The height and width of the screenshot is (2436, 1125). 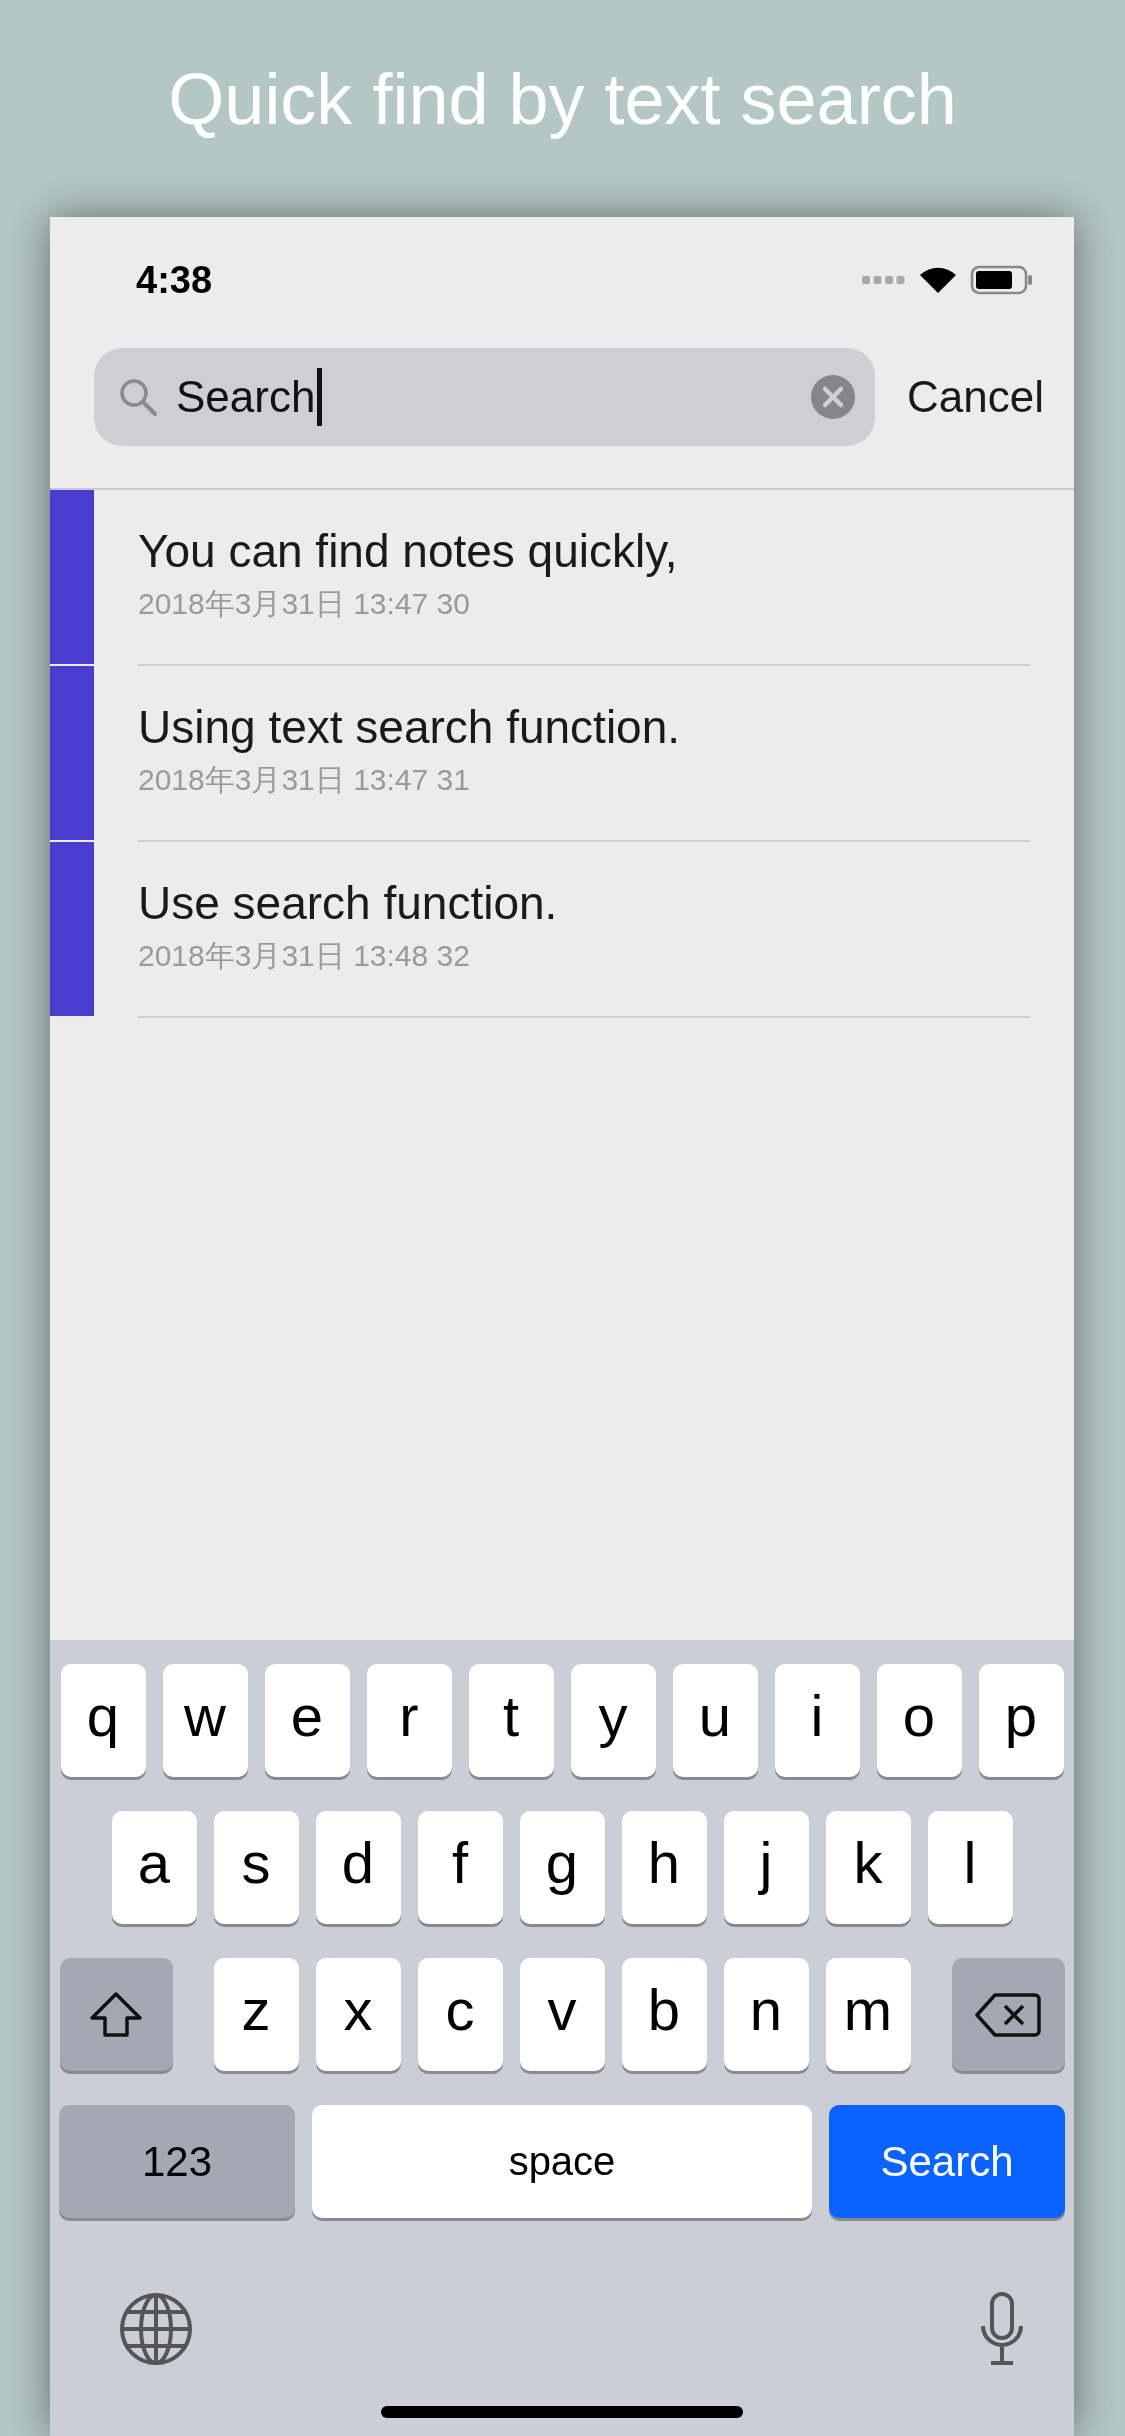 I want to click on note-date: 2018年3月31日 13:47 30, so click(x=304, y=603).